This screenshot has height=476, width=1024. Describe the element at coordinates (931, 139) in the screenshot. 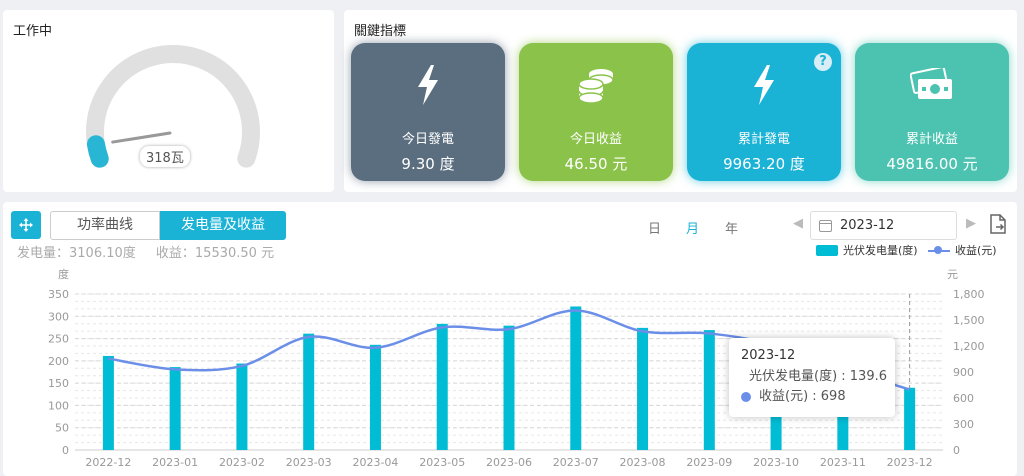

I see `kpi-label: 累計收益` at that location.